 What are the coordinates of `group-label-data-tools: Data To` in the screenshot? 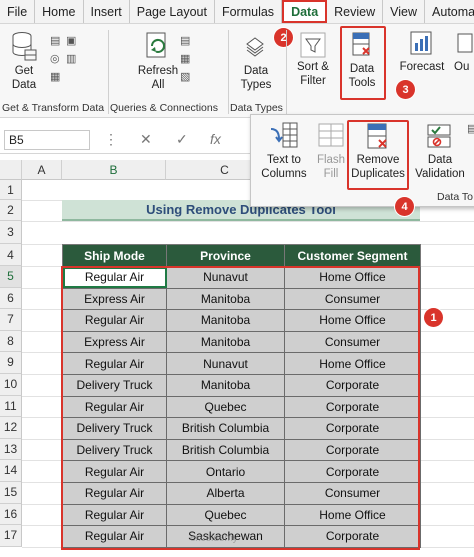 It's located at (455, 197).